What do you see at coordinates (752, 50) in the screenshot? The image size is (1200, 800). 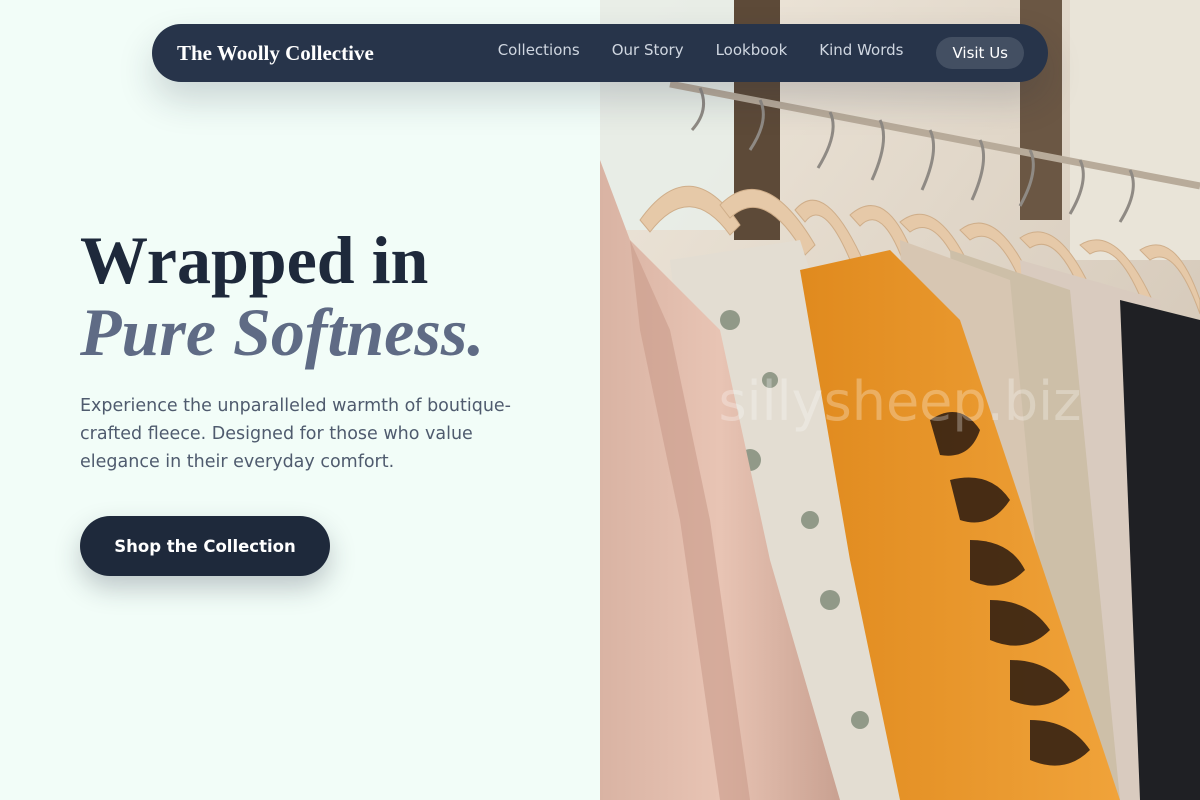 I see `nav-link-lookbook: Lookbook` at bounding box center [752, 50].